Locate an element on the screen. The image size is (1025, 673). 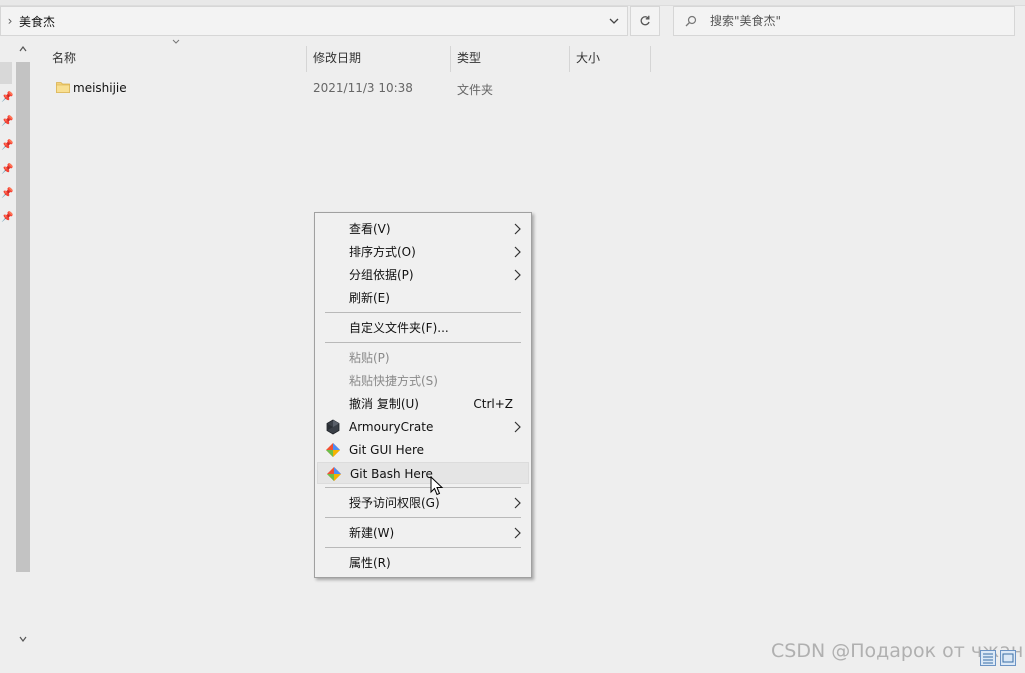
menu-item-group-by: 分组依据(P) is located at coordinates (423, 275).